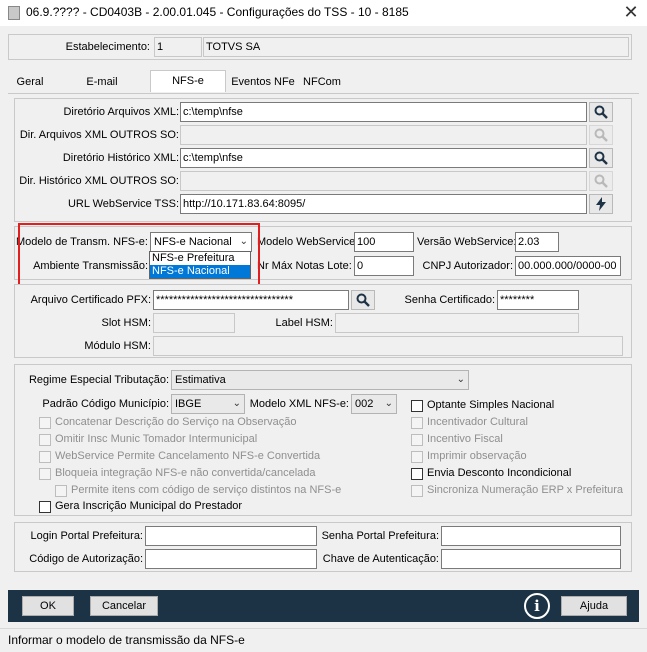 The height and width of the screenshot is (652, 647). I want to click on lightning-icon, so click(601, 204).